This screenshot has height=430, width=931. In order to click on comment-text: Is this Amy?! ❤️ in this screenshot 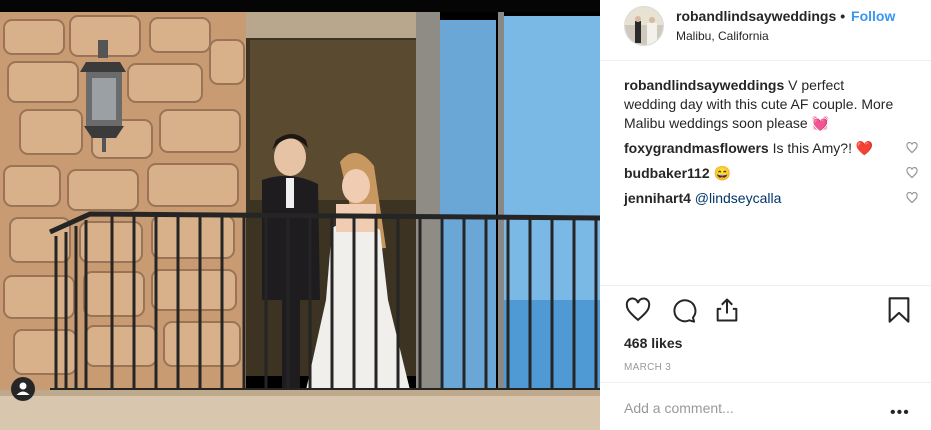, I will do `click(823, 148)`.